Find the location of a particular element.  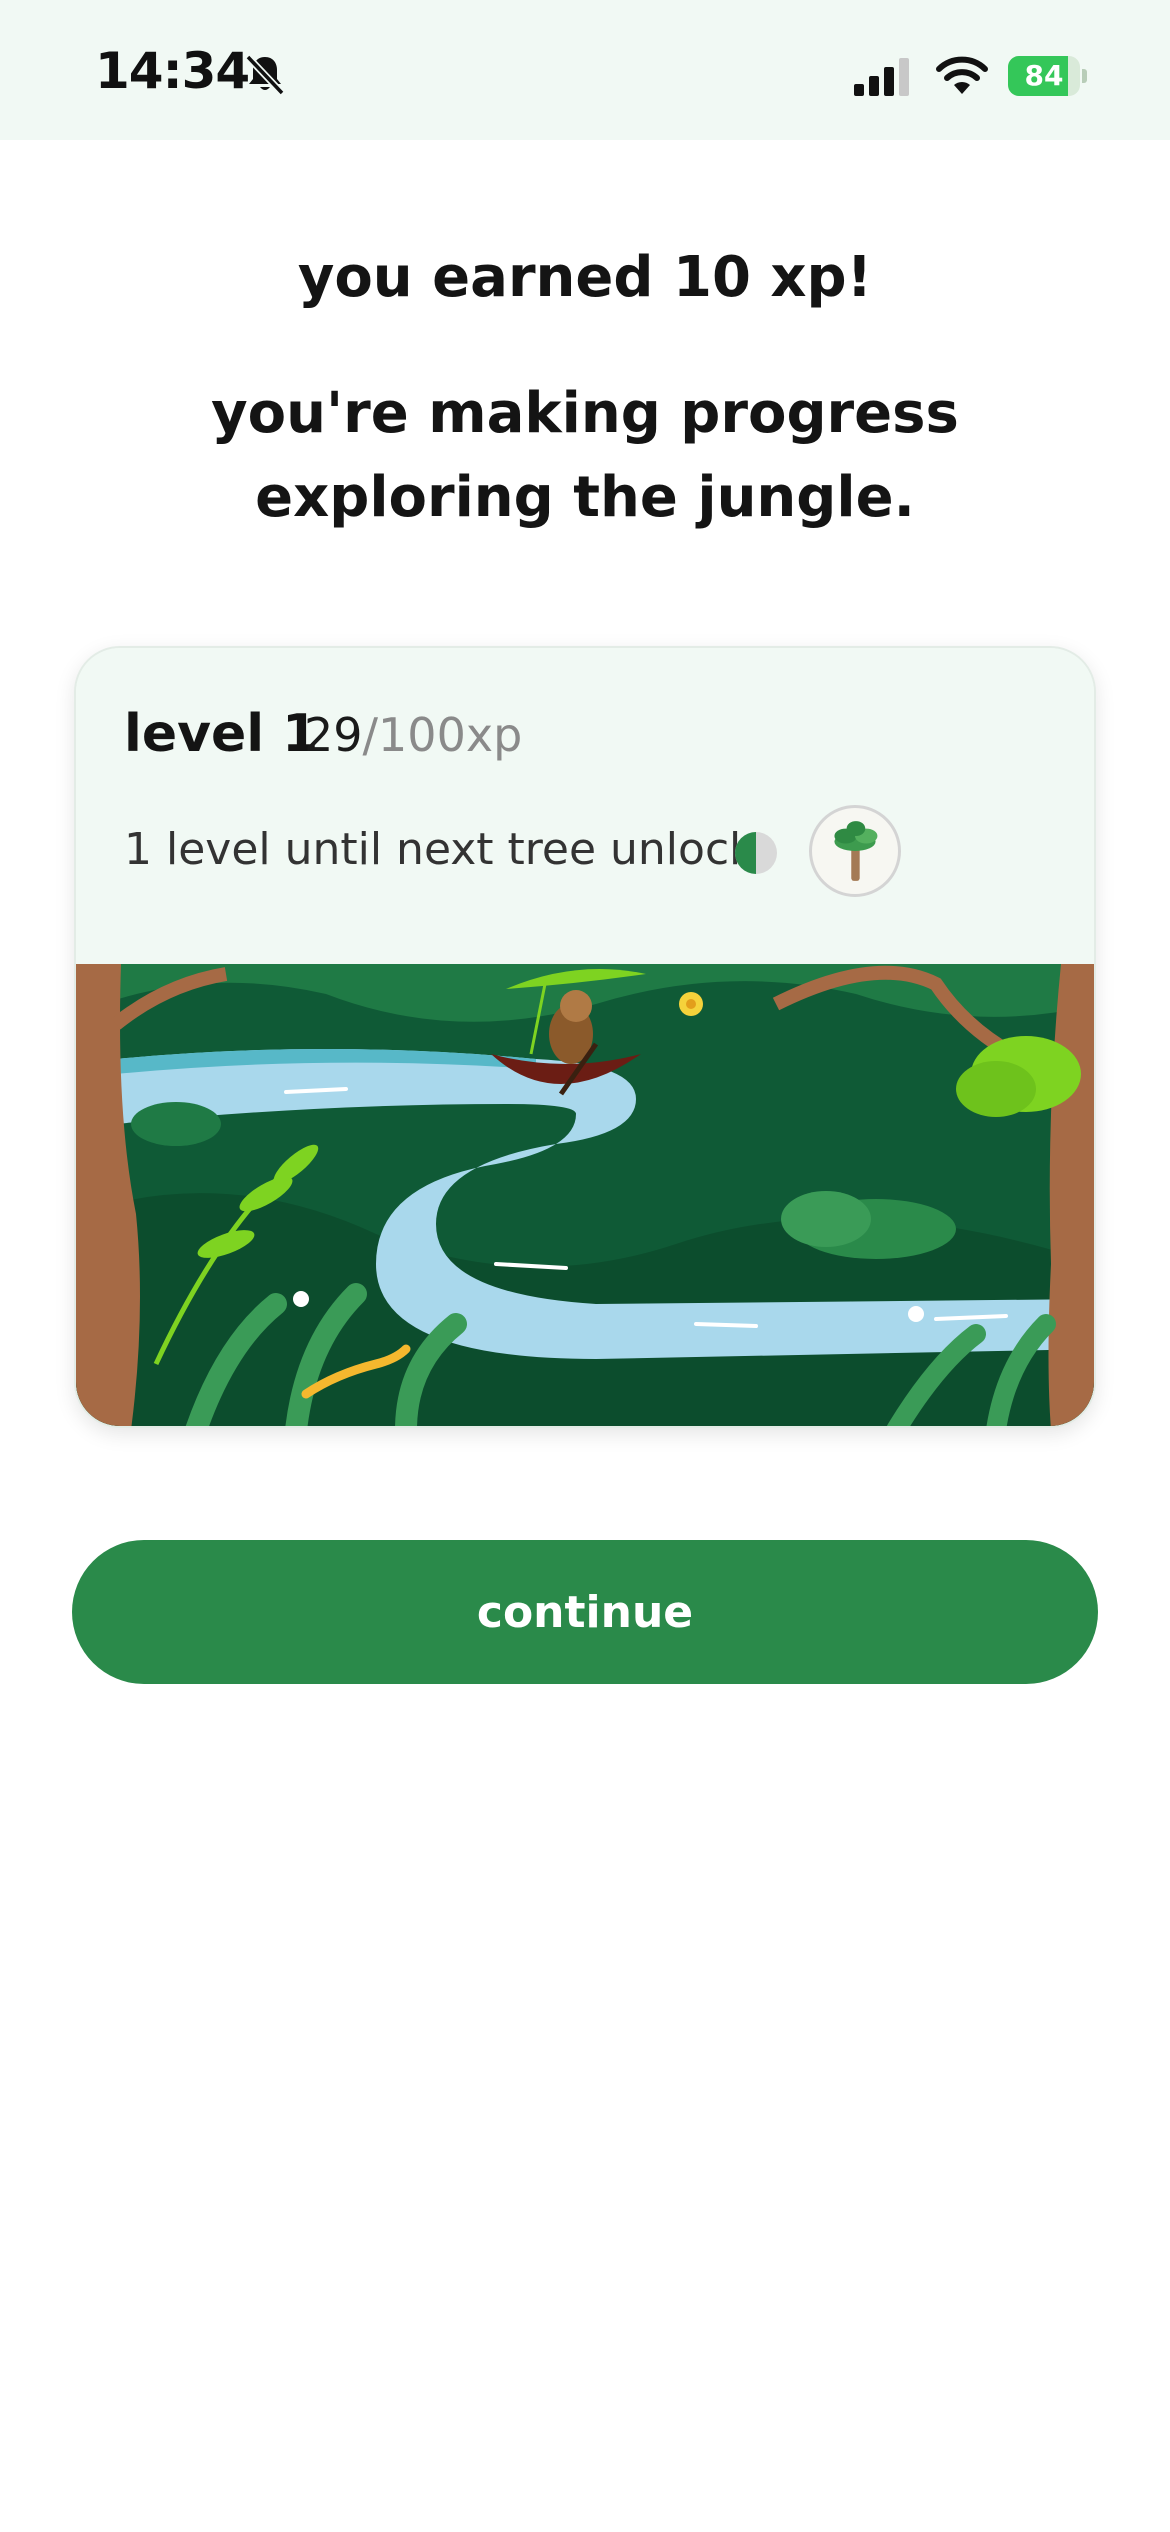

xp-progress: 29/100xp is located at coordinates (413, 735).